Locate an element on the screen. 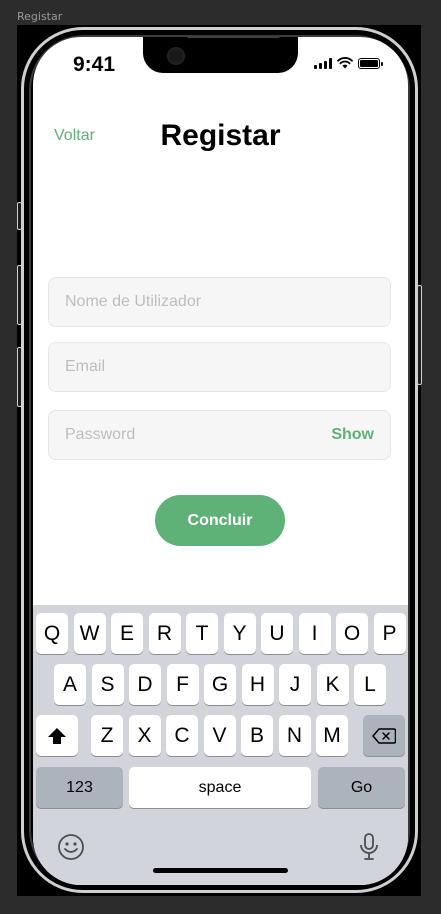  key-m: M is located at coordinates (332, 735).